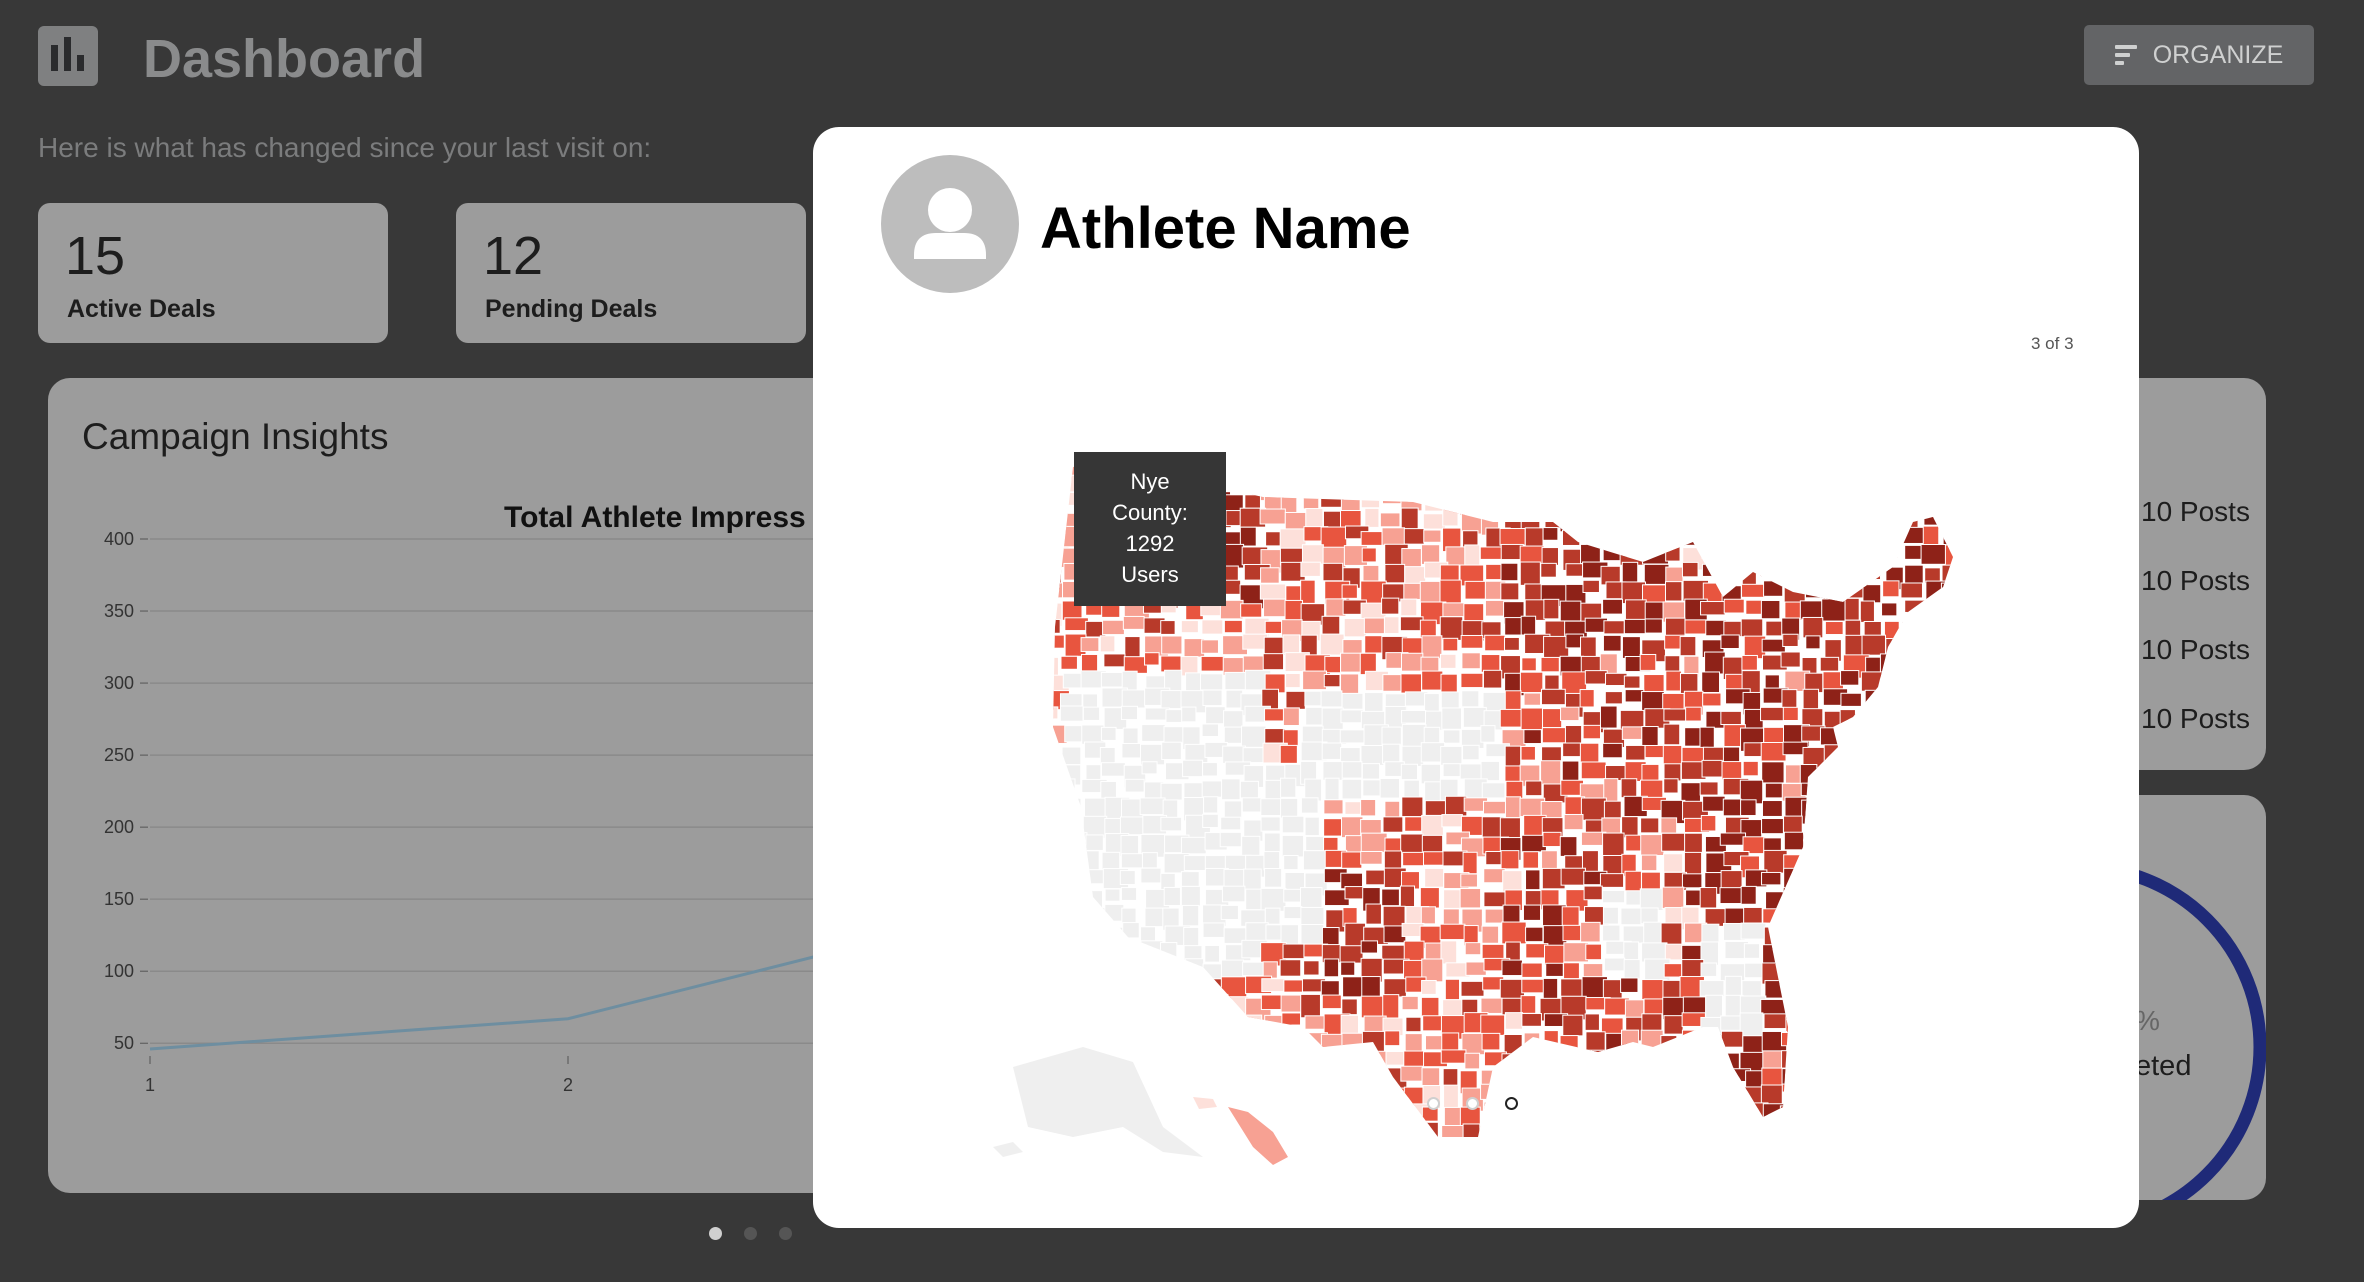 This screenshot has height=1282, width=2364. I want to click on stat-card-pending-deals: 12 Pending Deals, so click(631, 273).